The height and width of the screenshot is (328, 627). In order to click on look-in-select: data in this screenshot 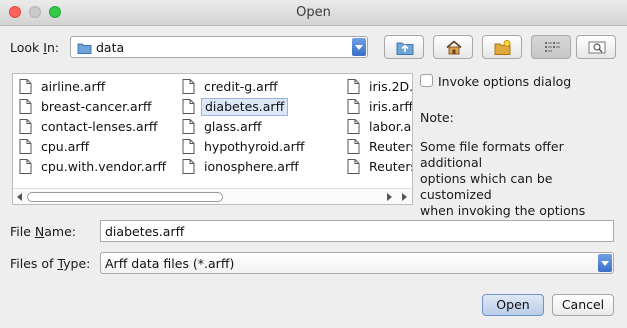, I will do `click(219, 47)`.